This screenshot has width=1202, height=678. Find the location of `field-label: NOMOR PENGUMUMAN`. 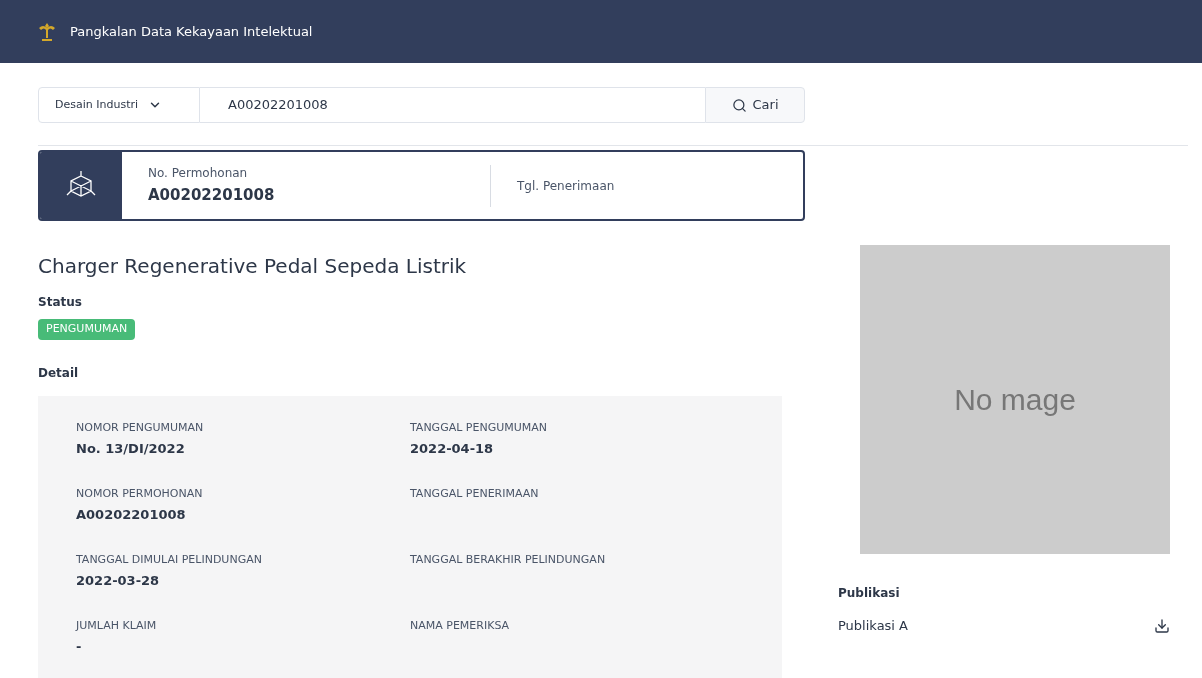

field-label: NOMOR PENGUMUMAN is located at coordinates (140, 427).